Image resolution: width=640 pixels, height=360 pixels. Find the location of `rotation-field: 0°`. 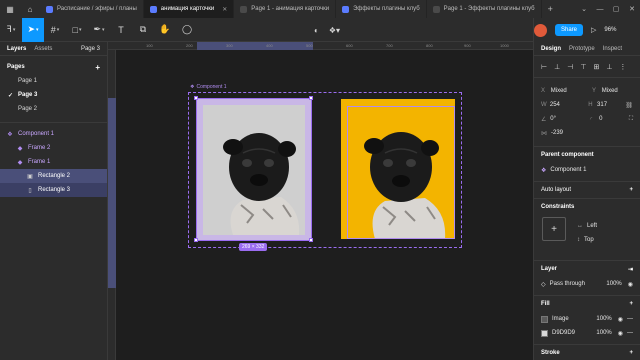

rotation-field: 0° is located at coordinates (565, 119).